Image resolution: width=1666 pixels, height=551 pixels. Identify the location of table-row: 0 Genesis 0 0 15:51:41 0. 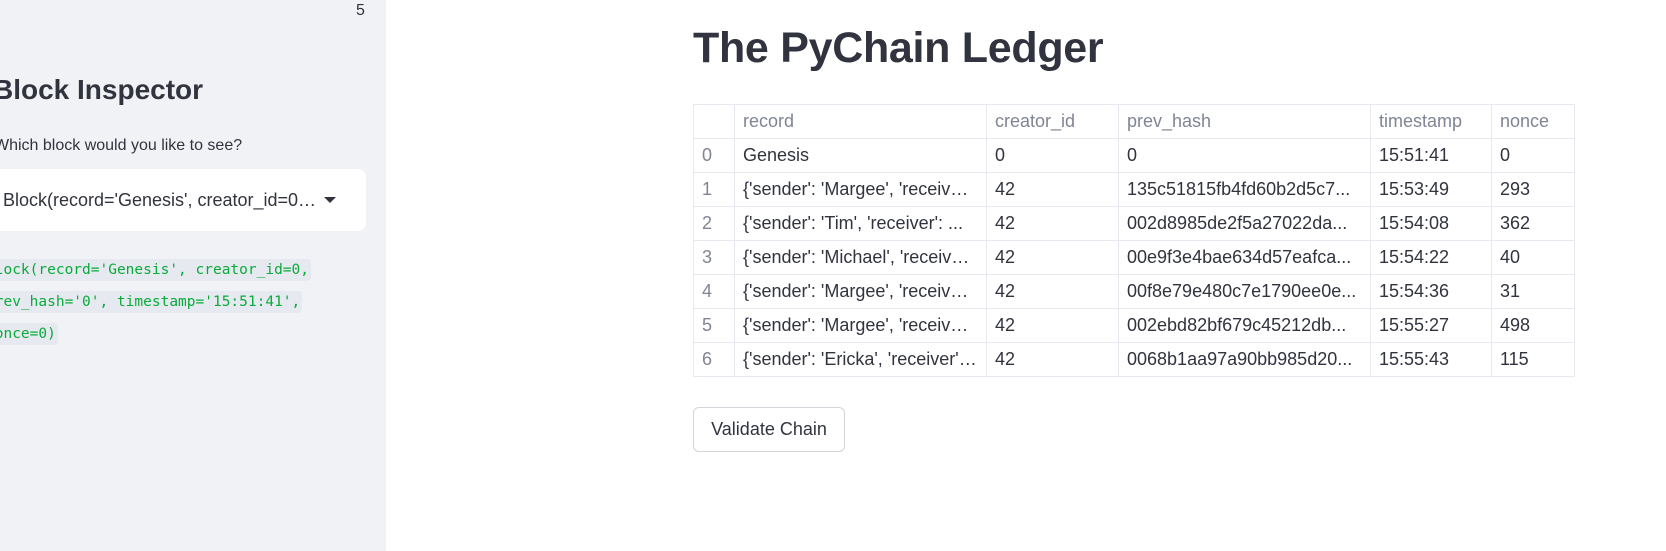
(1134, 155).